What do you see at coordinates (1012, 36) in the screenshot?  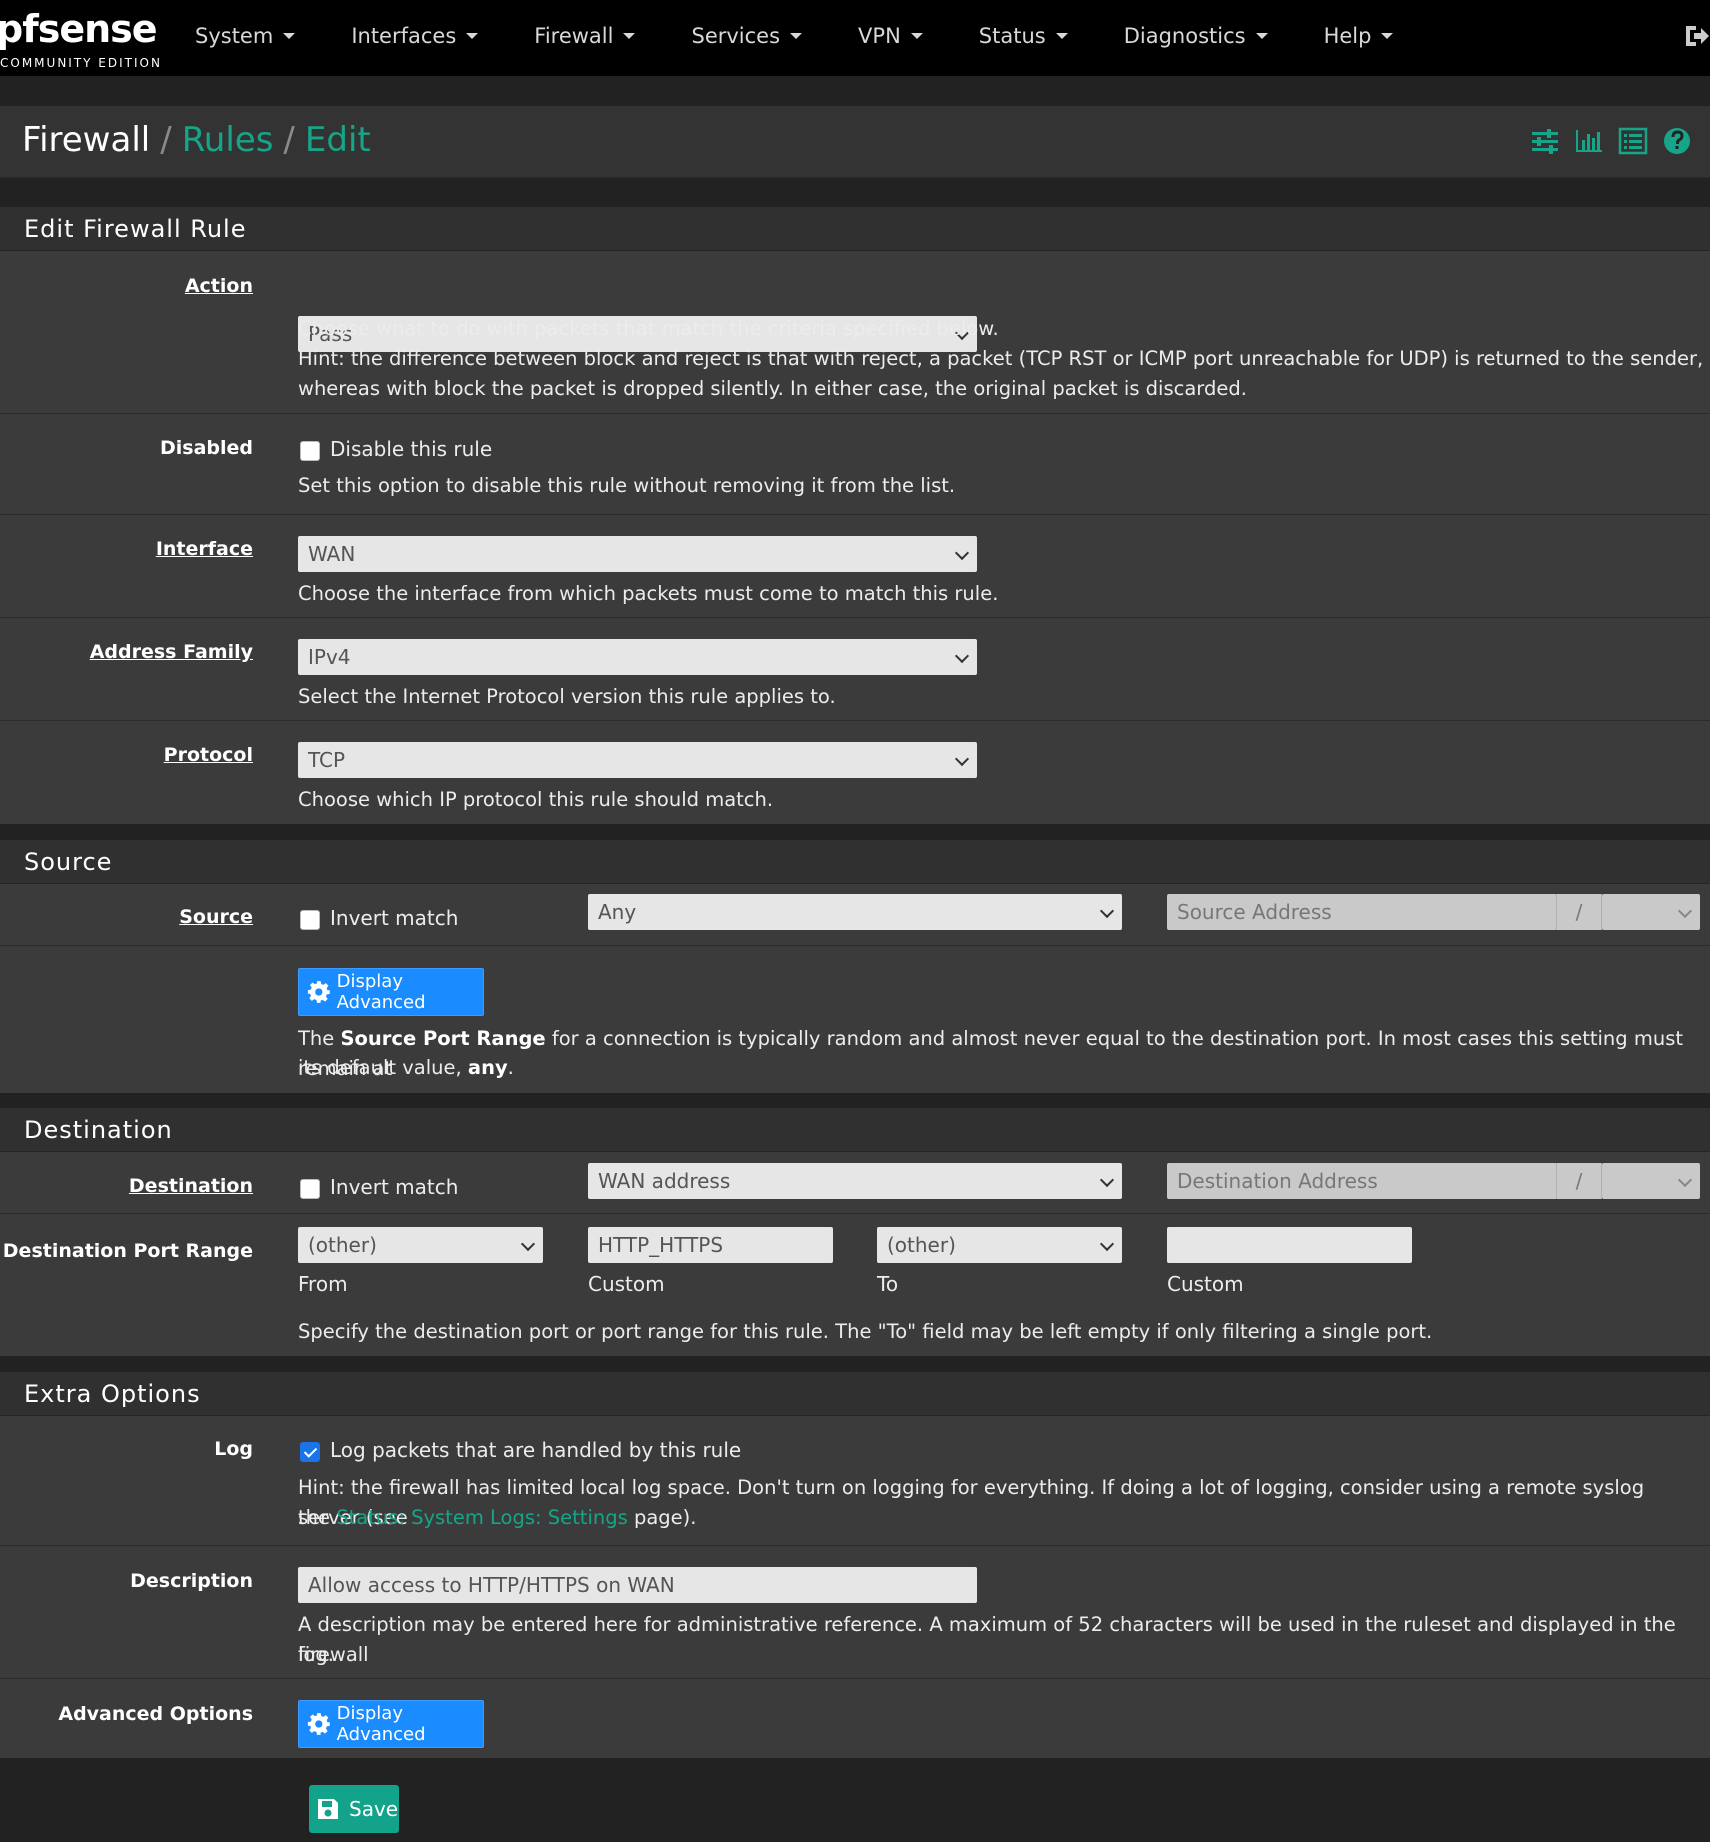 I see `nav-status-label: Status` at bounding box center [1012, 36].